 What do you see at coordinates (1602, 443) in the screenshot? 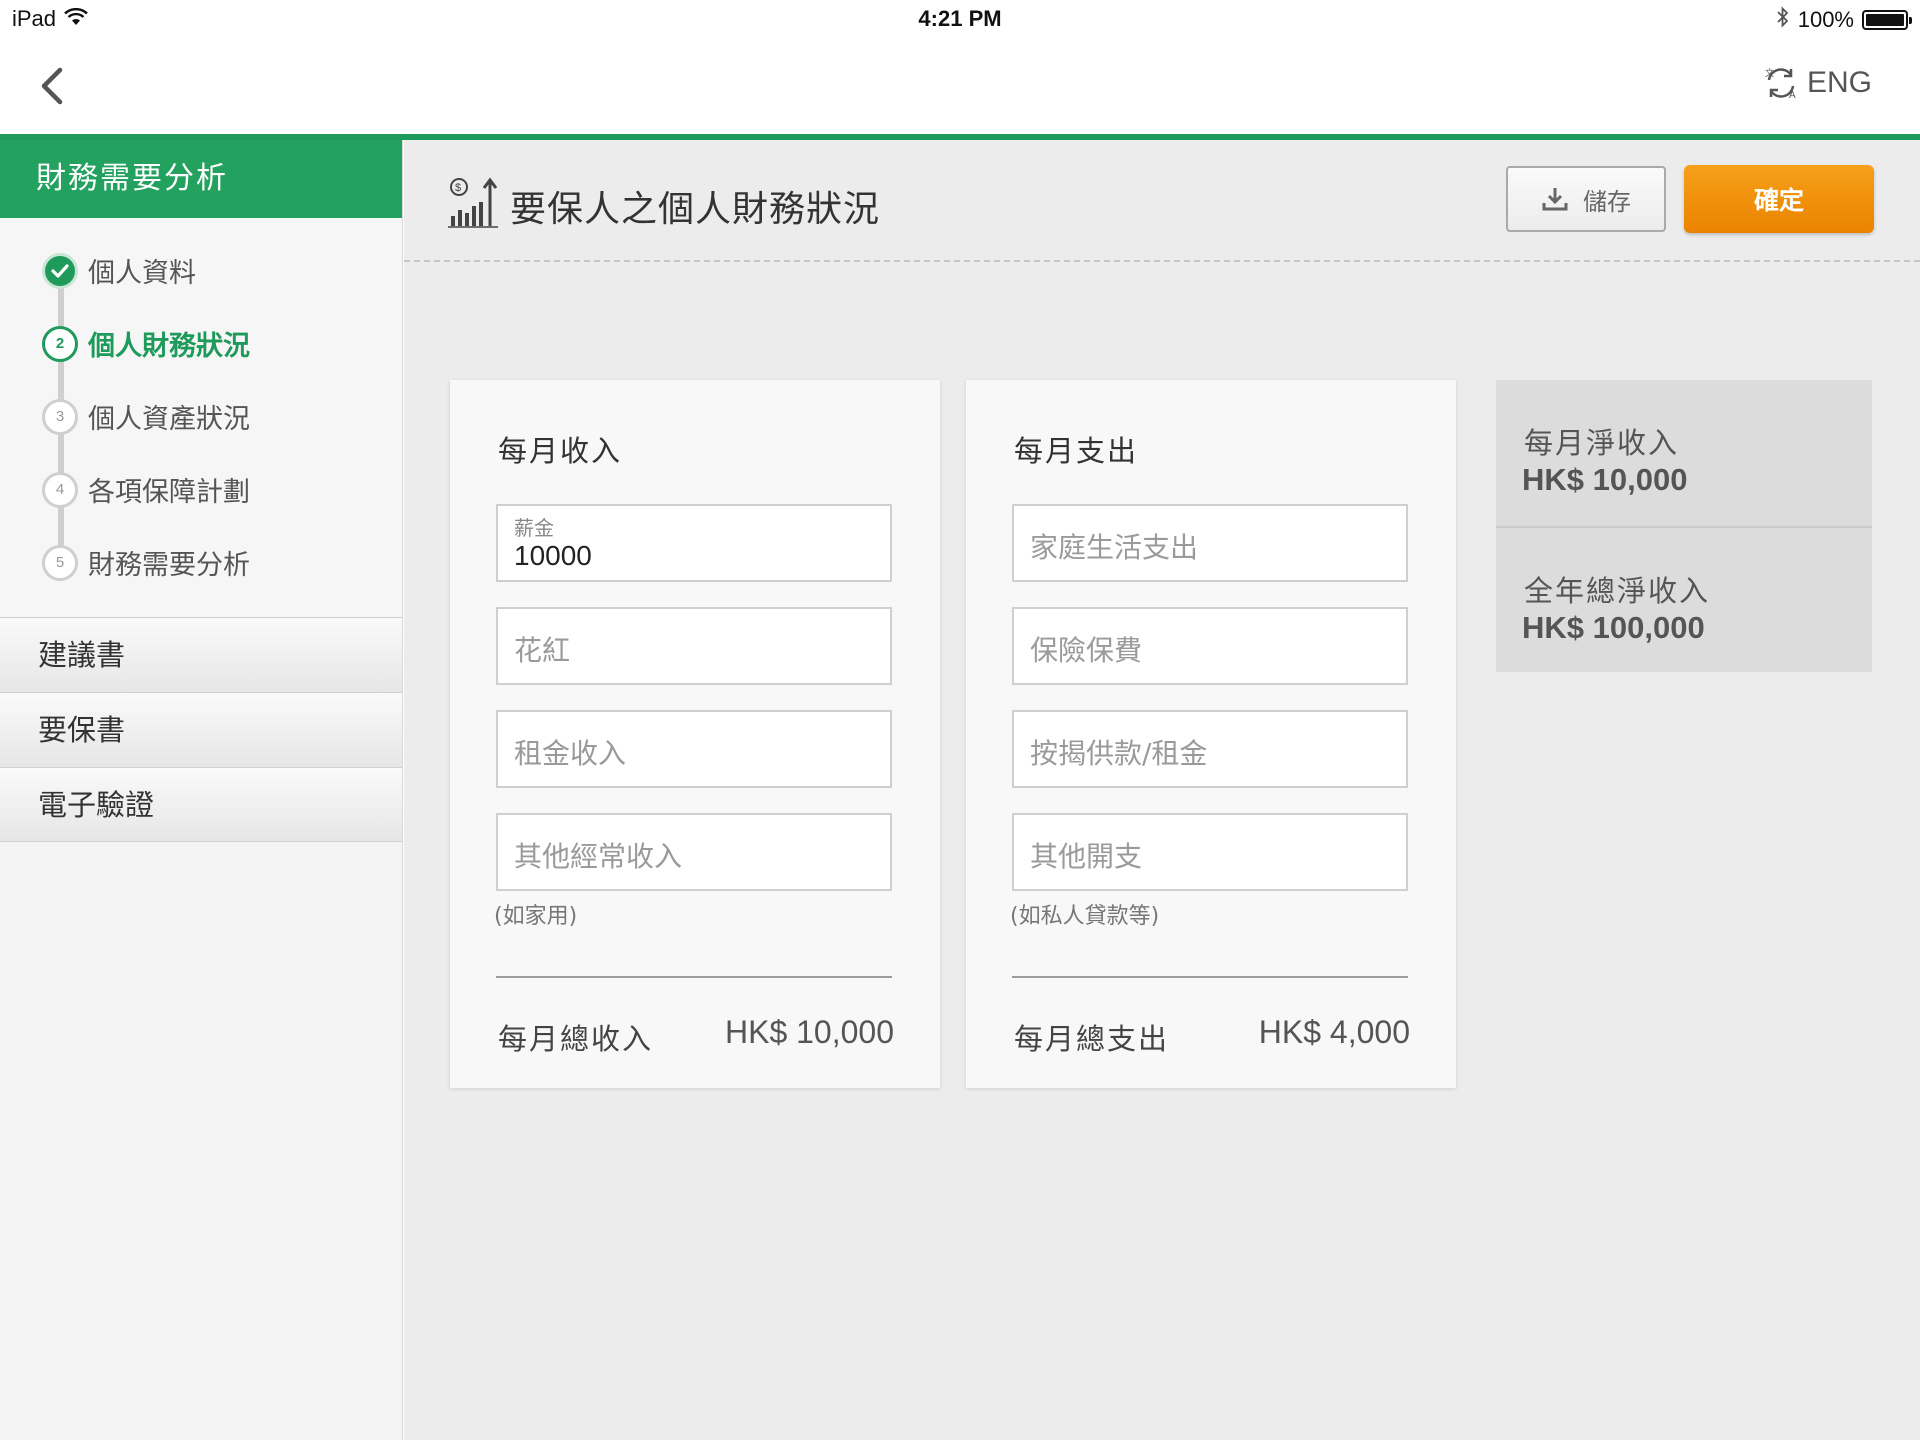
I see `summary-label: 每月淨收入` at bounding box center [1602, 443].